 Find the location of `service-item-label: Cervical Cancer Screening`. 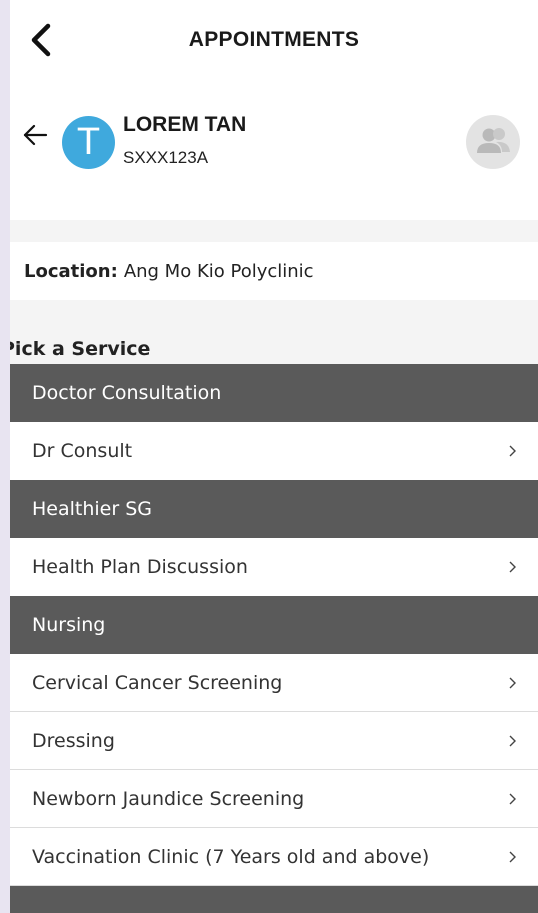

service-item-label: Cervical Cancer Screening is located at coordinates (157, 682).